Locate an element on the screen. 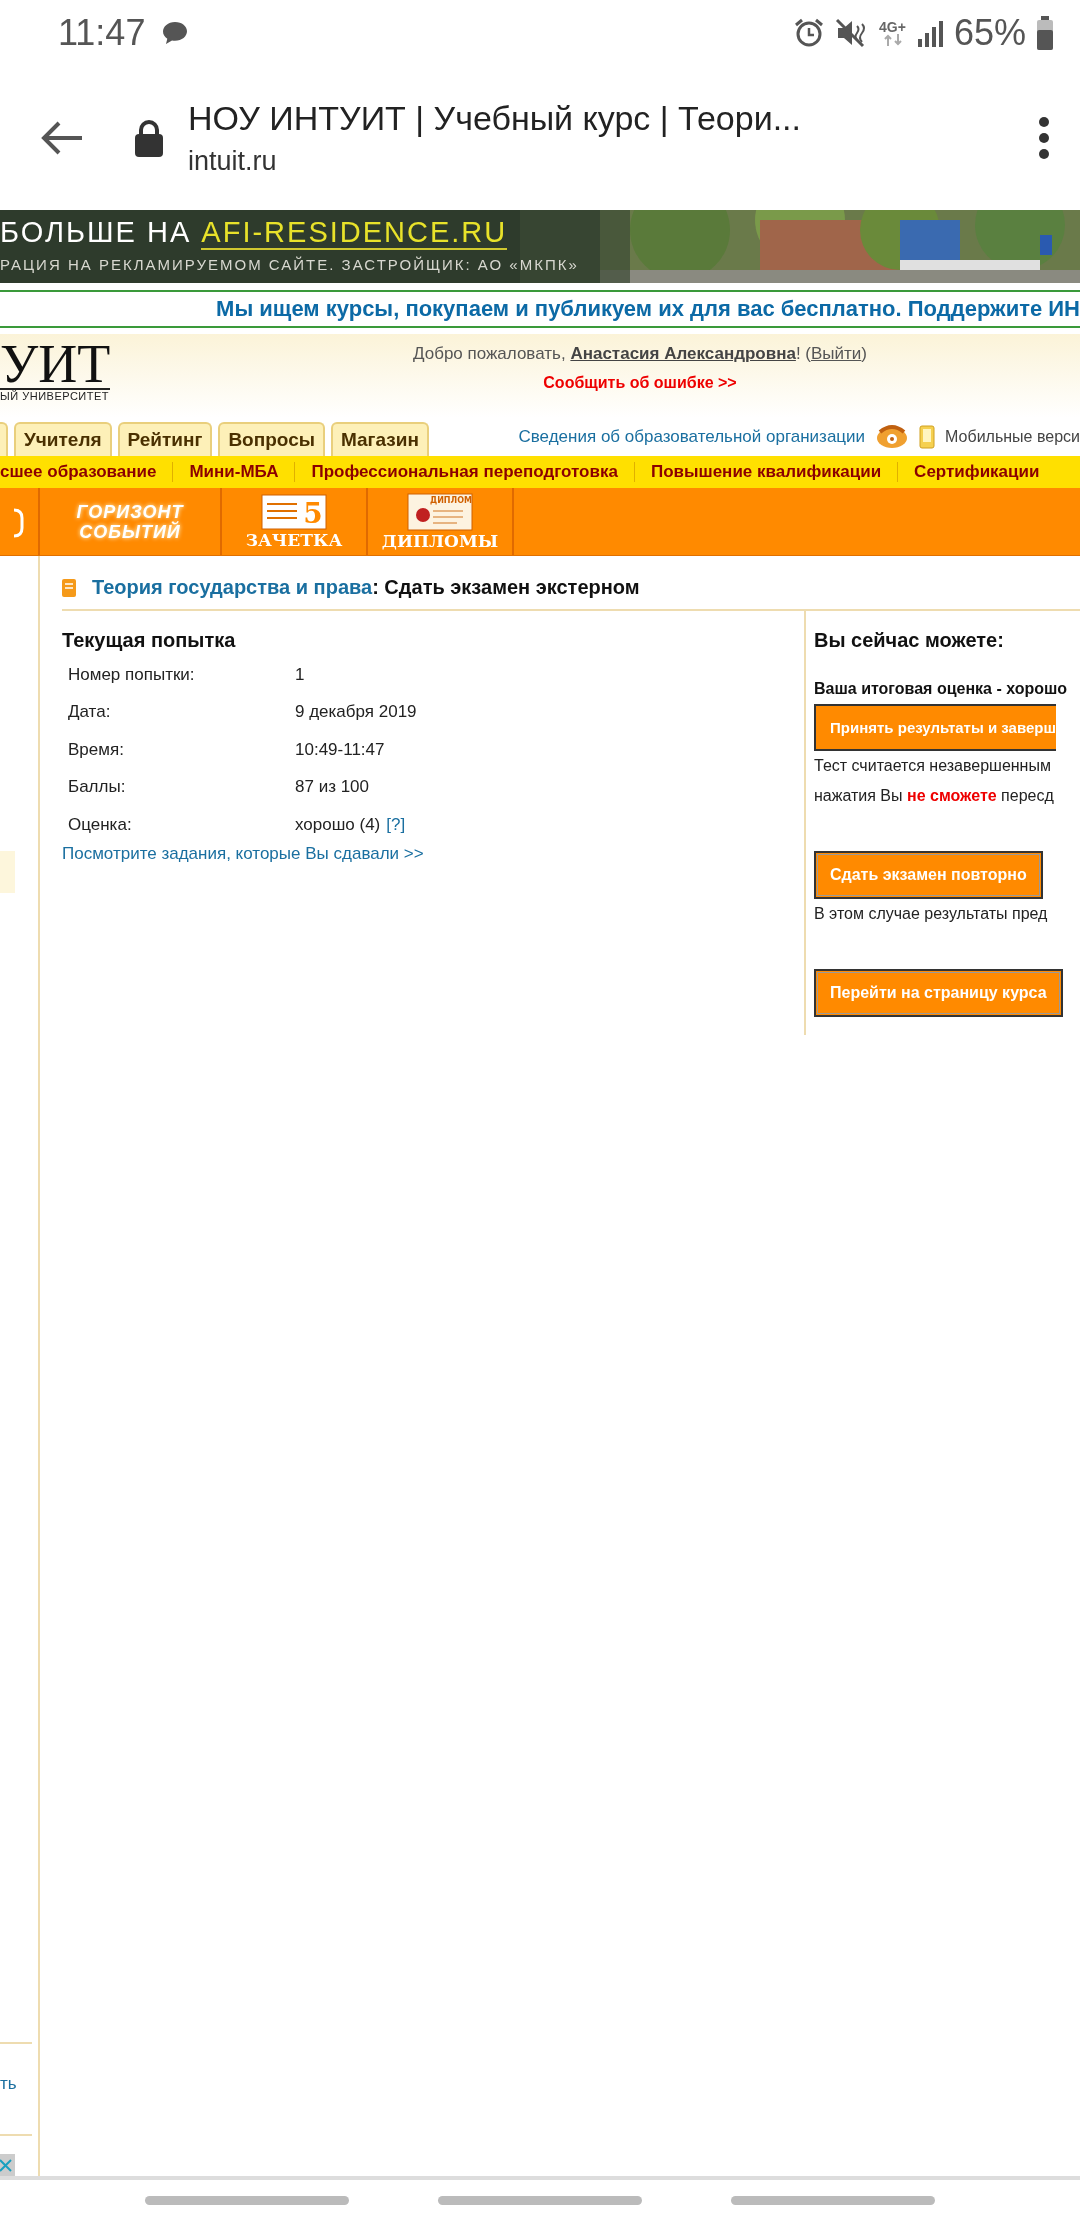 The height and width of the screenshot is (2220, 1080). menu-icon is located at coordinates (1044, 137).